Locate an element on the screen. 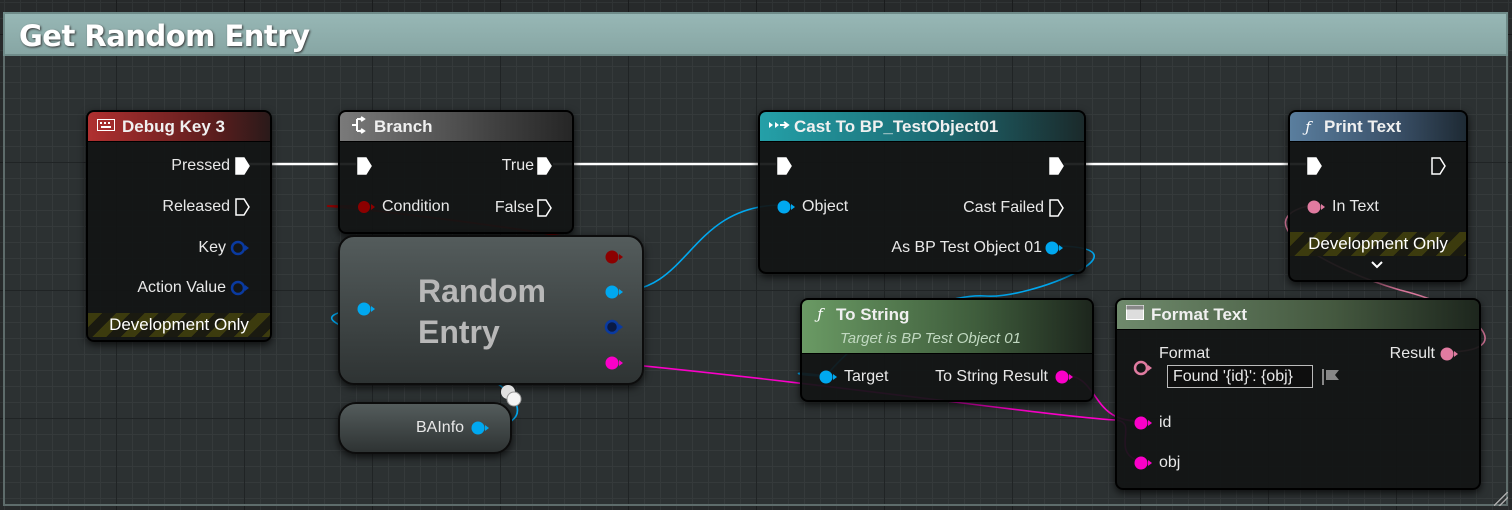 This screenshot has height=510, width=1512. node-debug-key-title: Debug Key 3 is located at coordinates (173, 126).